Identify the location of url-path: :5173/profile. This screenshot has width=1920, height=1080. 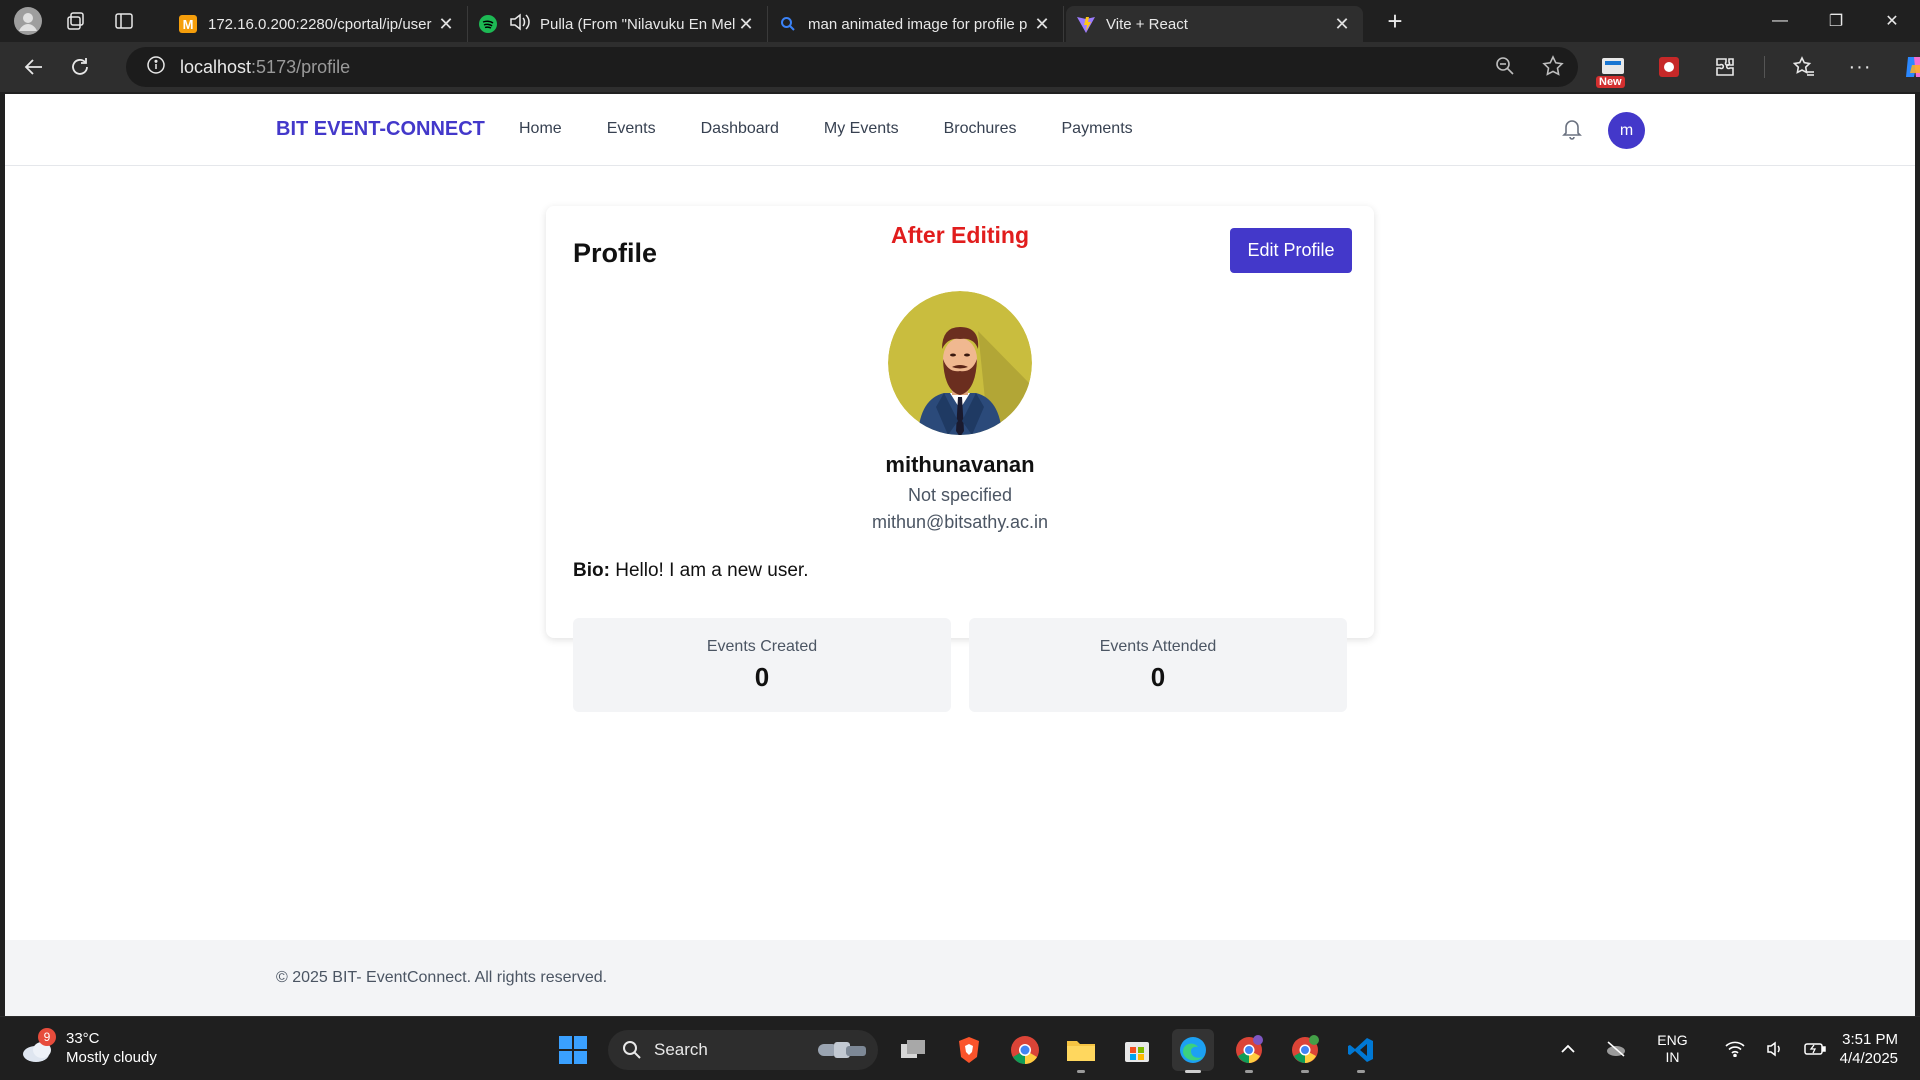
(301, 66).